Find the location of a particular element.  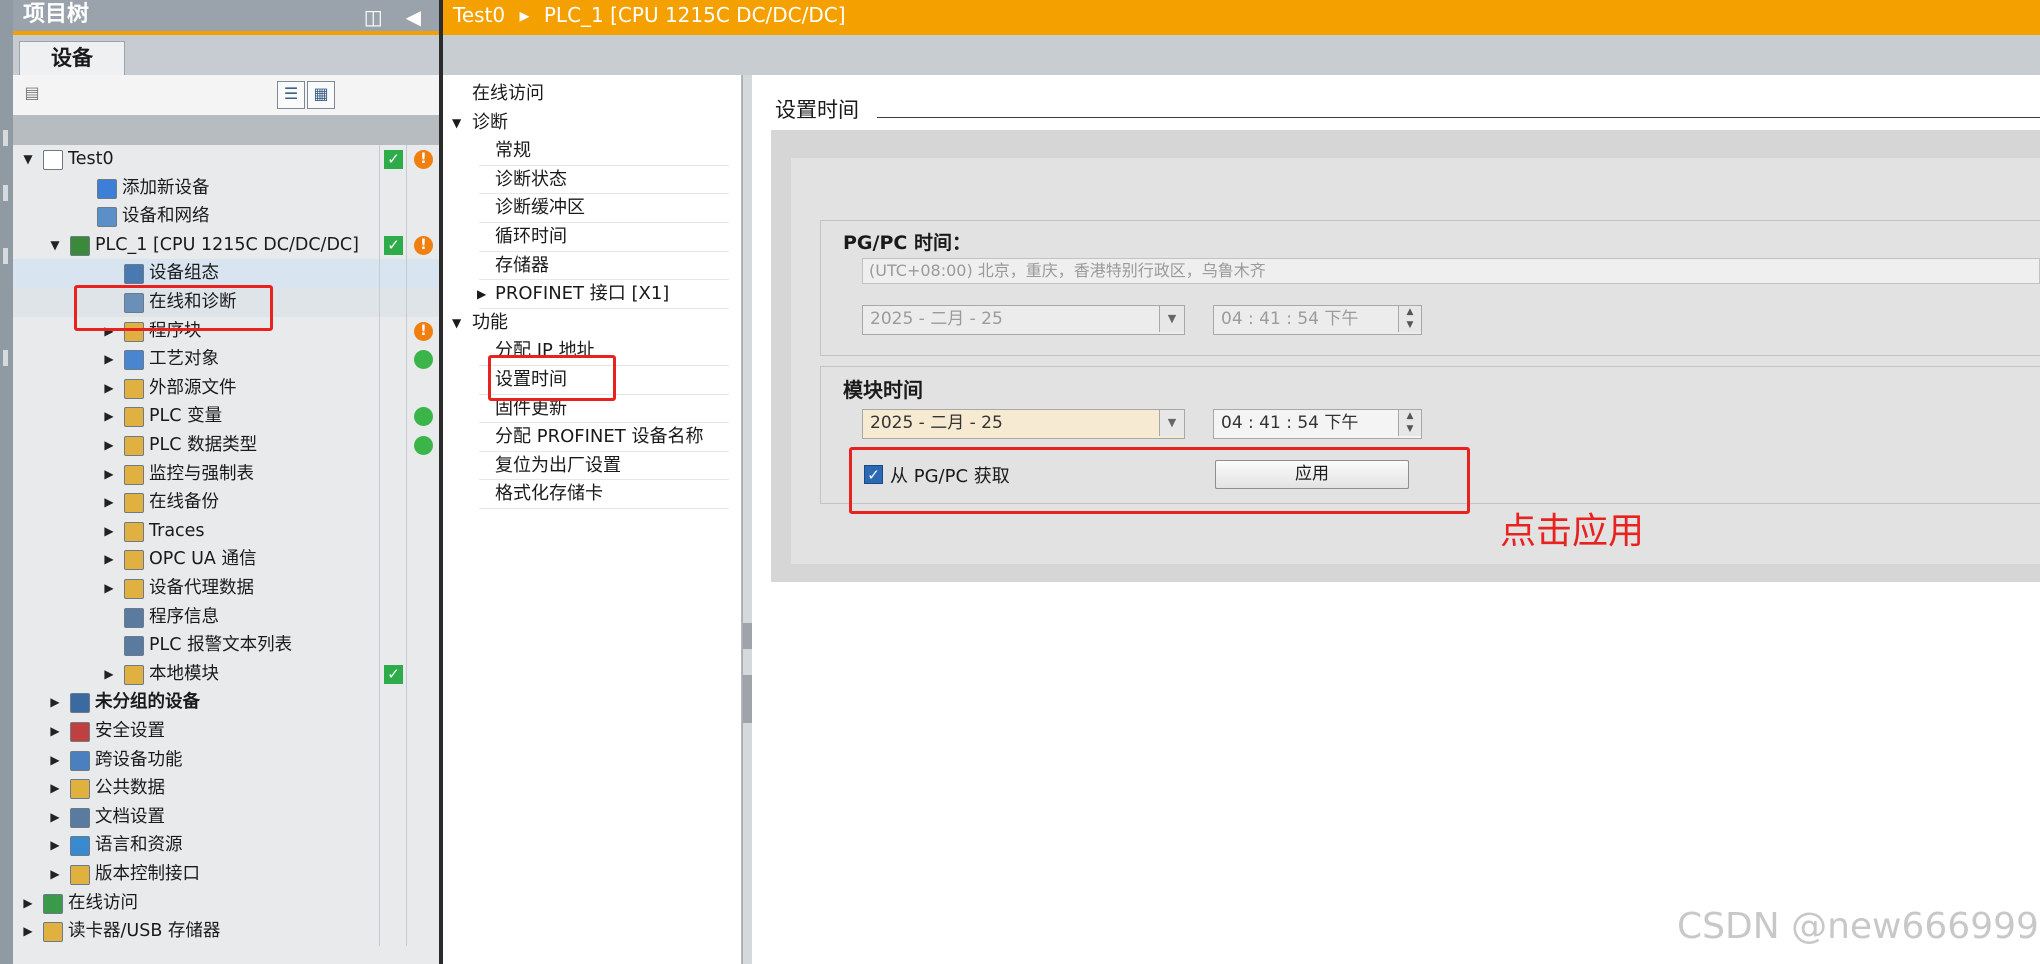

breadcrumb-item: Test0 is located at coordinates (479, 15).